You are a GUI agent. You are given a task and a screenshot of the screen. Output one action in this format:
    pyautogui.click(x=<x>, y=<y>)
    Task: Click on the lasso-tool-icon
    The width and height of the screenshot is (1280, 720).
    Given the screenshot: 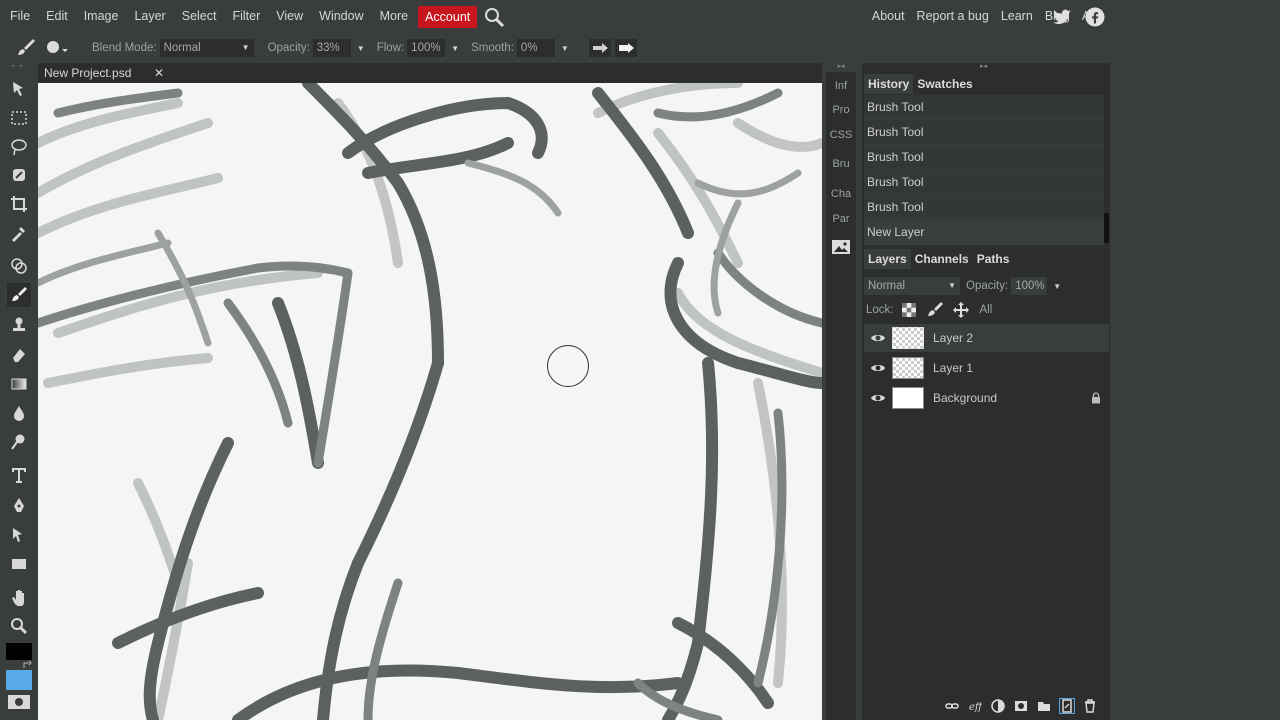 What is the action you would take?
    pyautogui.click(x=19, y=147)
    